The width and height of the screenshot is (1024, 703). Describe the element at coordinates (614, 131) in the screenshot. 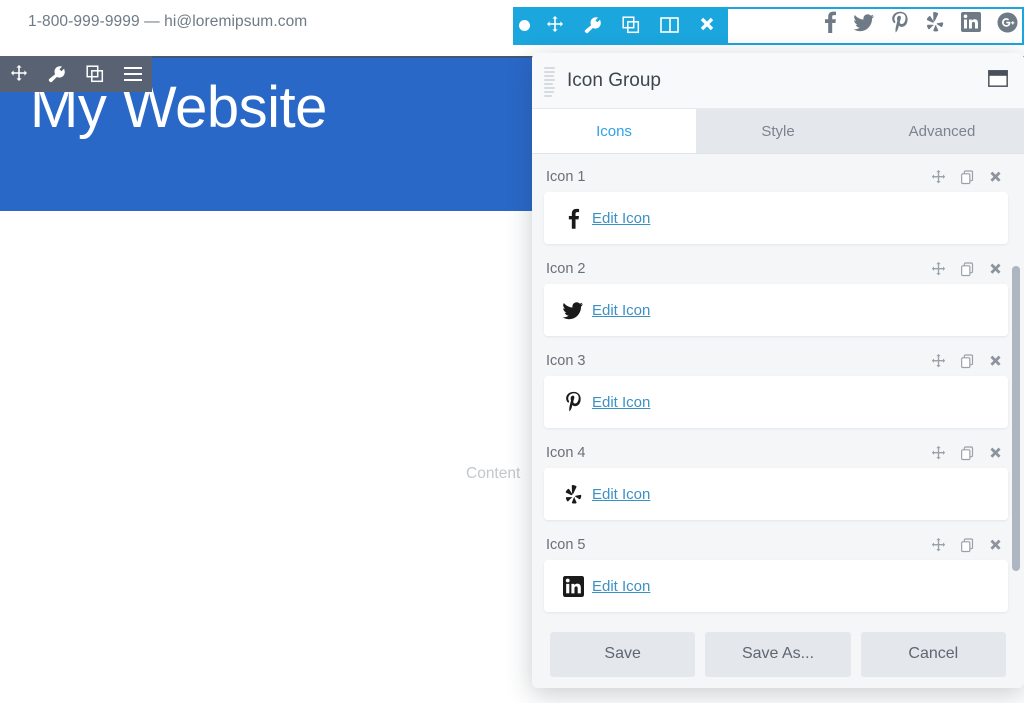

I see `tab-icons: Icons` at that location.